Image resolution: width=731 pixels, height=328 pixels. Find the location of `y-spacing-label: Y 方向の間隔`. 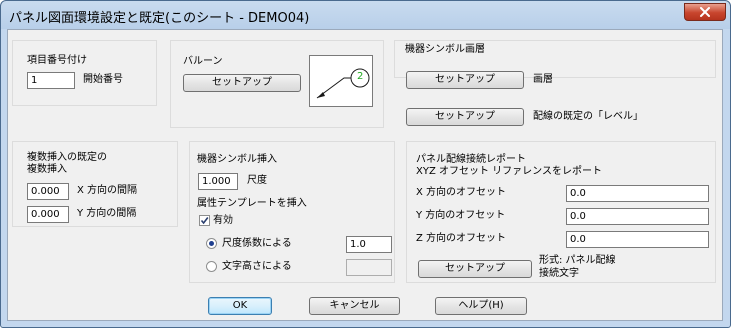

y-spacing-label: Y 方向の間隔 is located at coordinates (107, 213).